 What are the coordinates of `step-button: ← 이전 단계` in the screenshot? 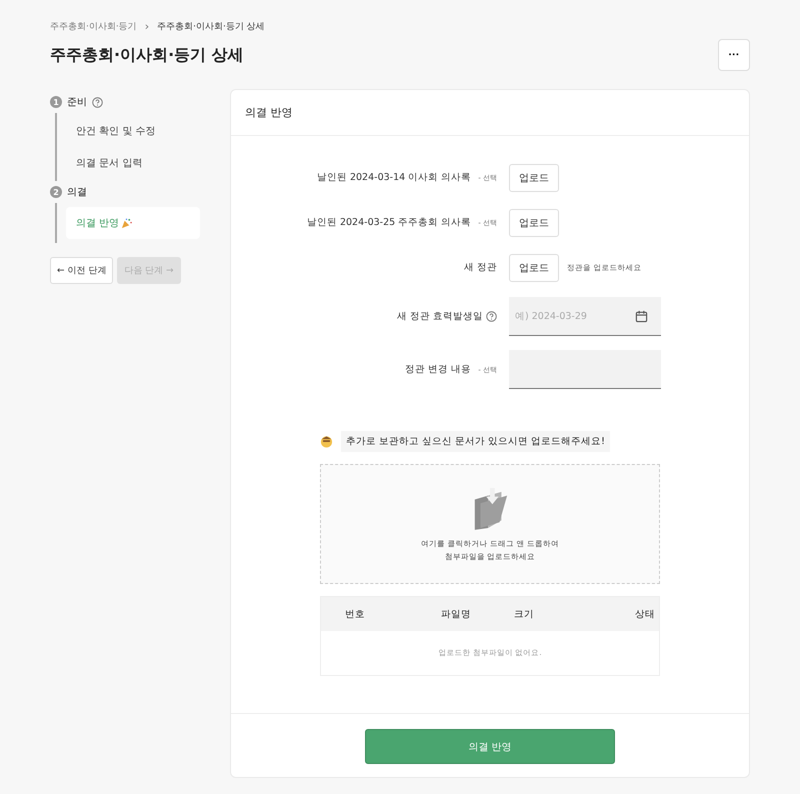 It's located at (82, 270).